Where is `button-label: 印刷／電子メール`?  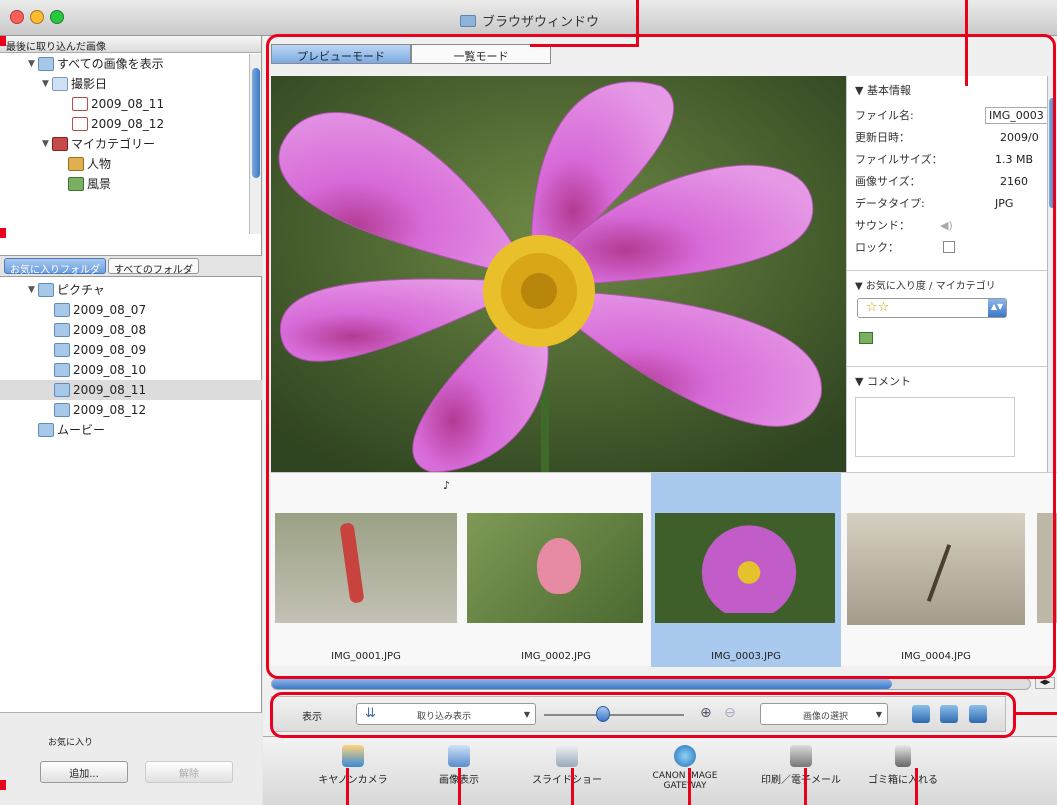 button-label: 印刷／電子メール is located at coordinates (801, 780).